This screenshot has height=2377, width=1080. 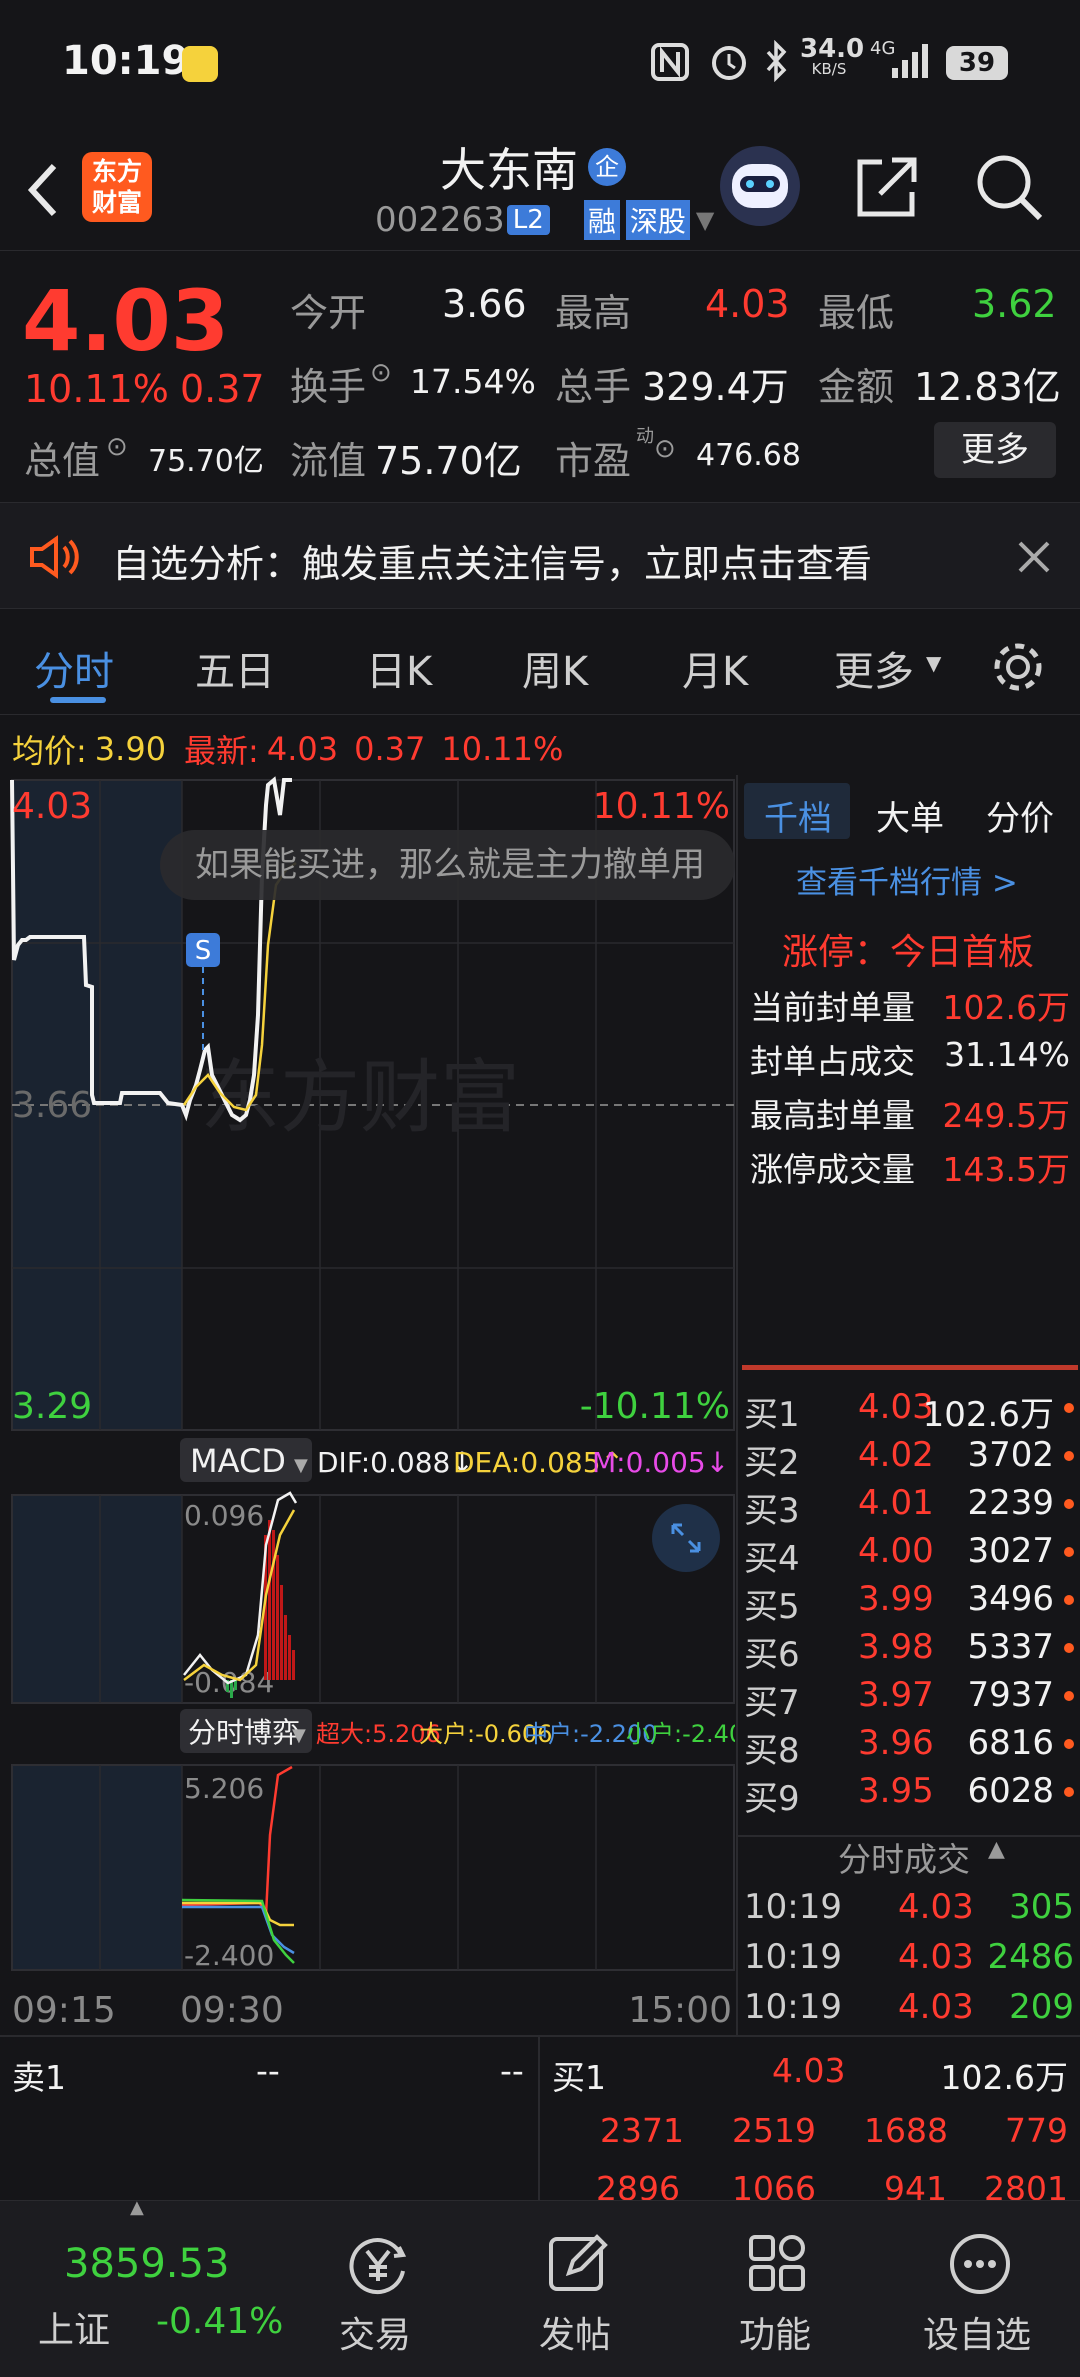 I want to click on status-bar: 10:19 34.0 KB/S 4G 39, so click(x=540, y=60).